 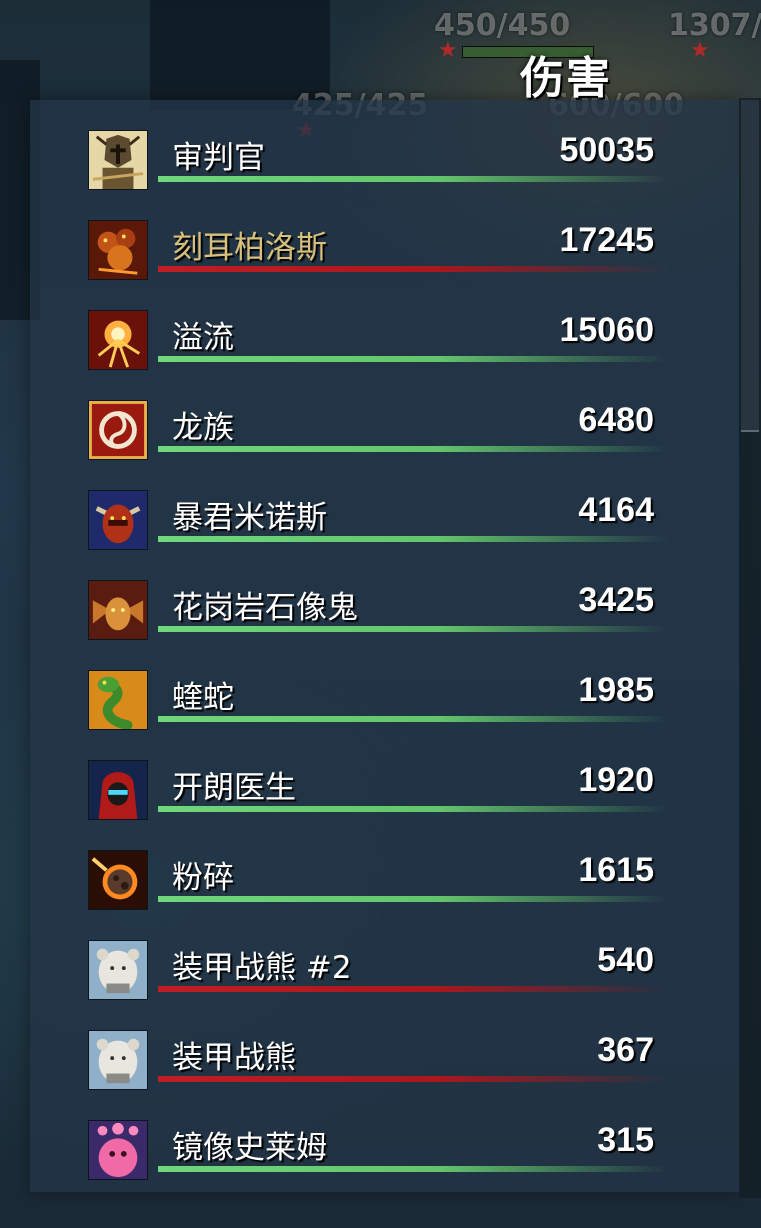 What do you see at coordinates (118, 790) in the screenshot?
I see `hooded-doctor-icon` at bounding box center [118, 790].